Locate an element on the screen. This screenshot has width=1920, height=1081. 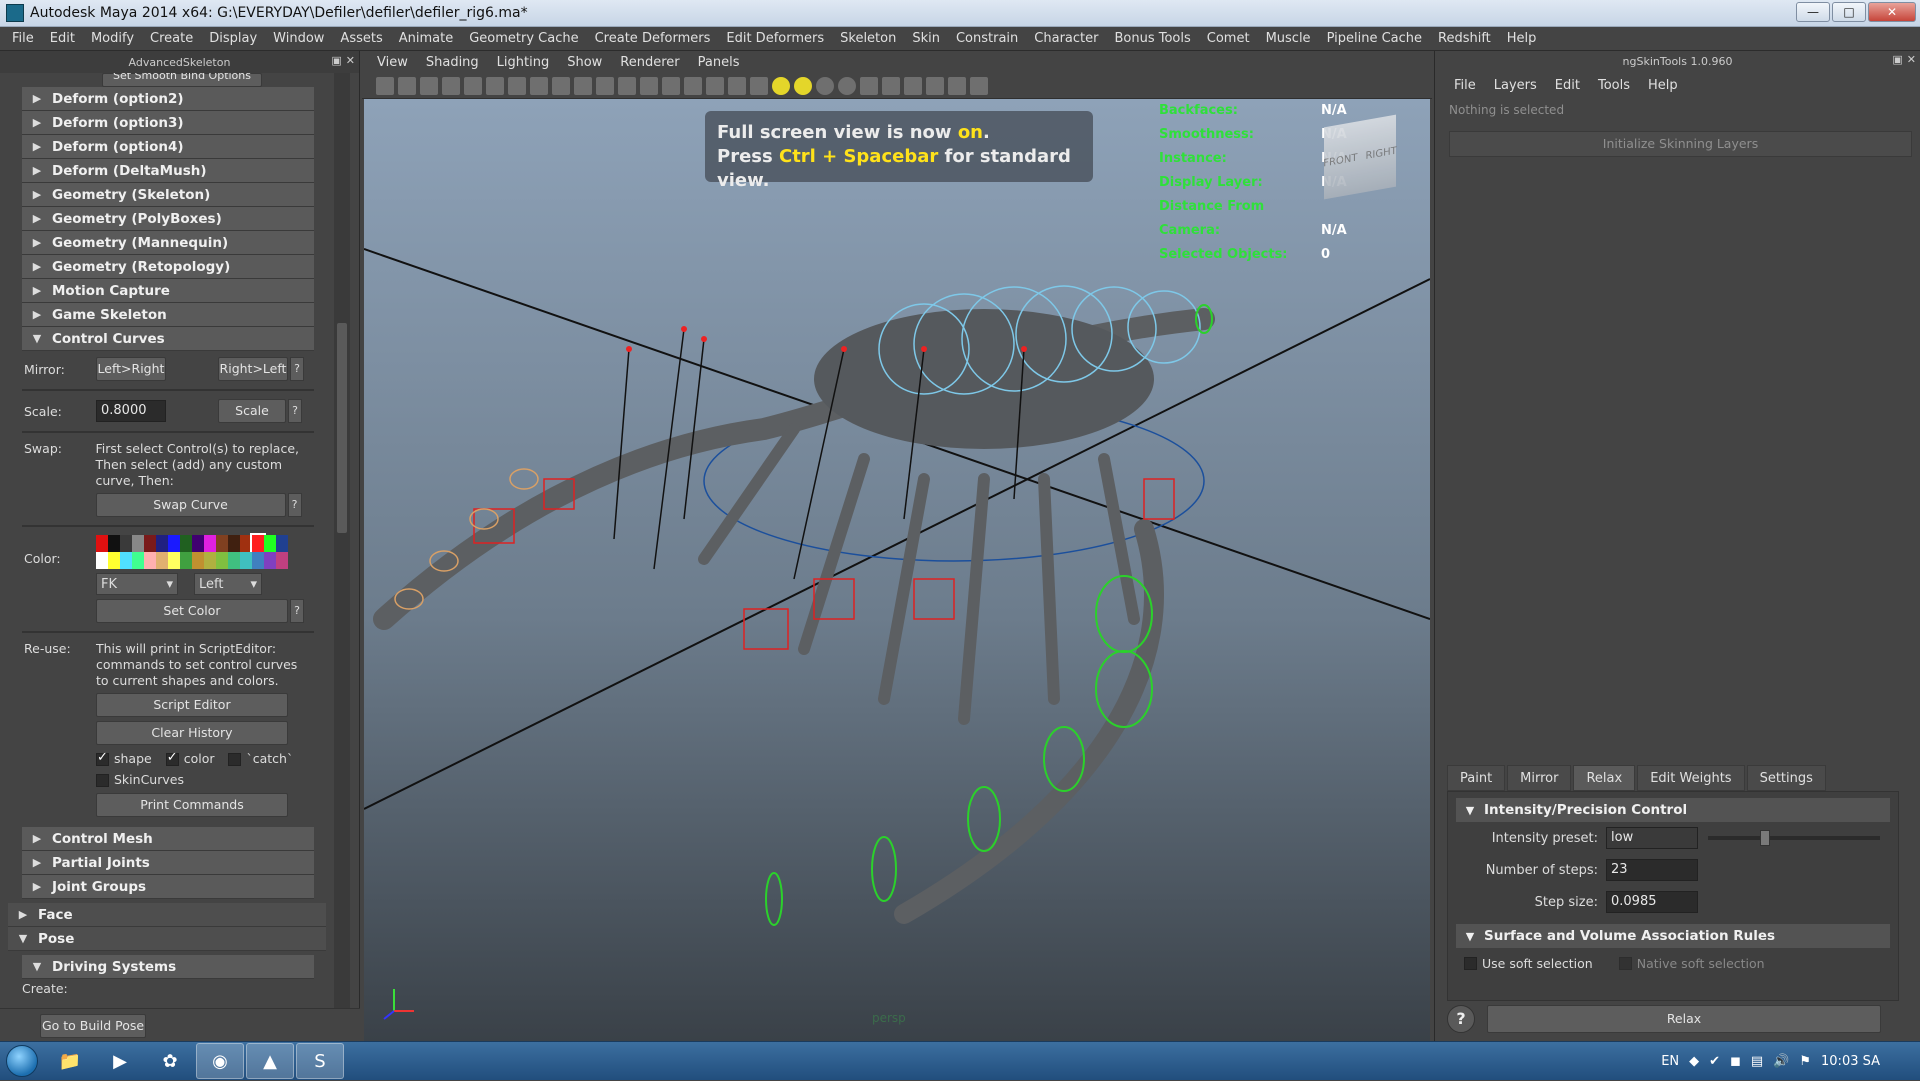
intensity-slider is located at coordinates (1794, 838).